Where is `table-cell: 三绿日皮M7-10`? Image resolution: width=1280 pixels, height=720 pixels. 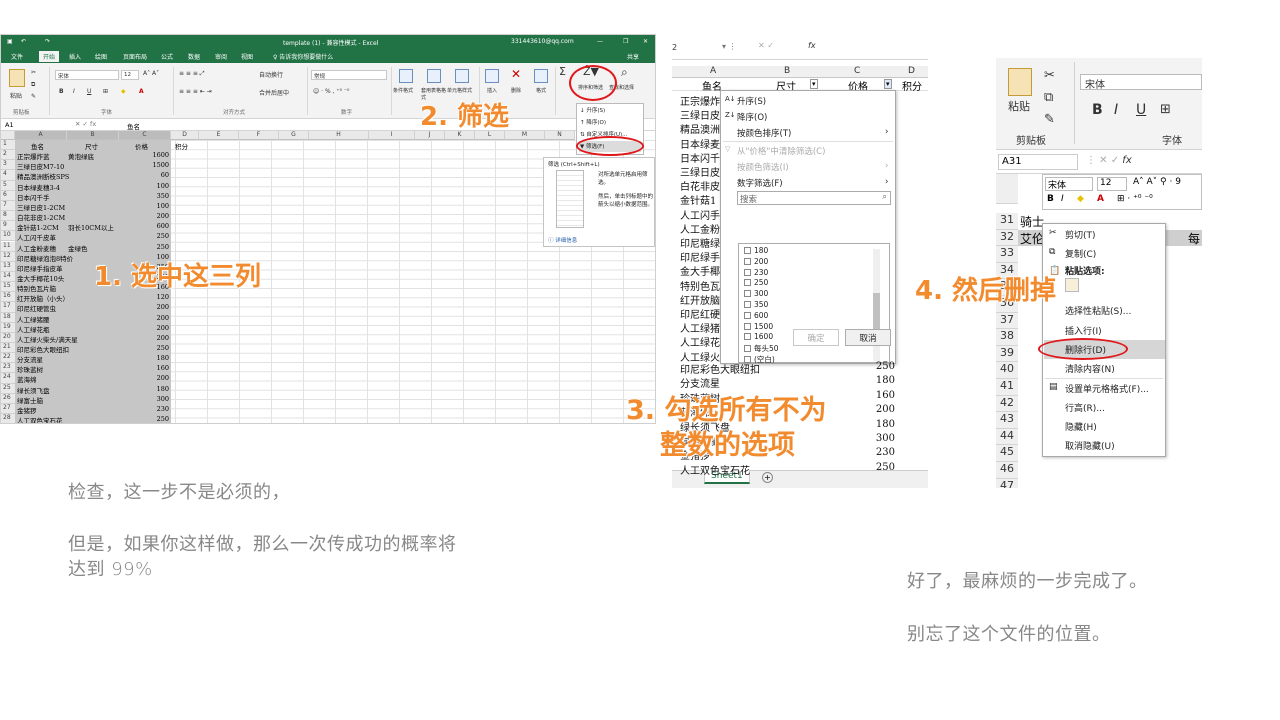
table-cell: 三绿日皮M7-10 is located at coordinates (40, 166).